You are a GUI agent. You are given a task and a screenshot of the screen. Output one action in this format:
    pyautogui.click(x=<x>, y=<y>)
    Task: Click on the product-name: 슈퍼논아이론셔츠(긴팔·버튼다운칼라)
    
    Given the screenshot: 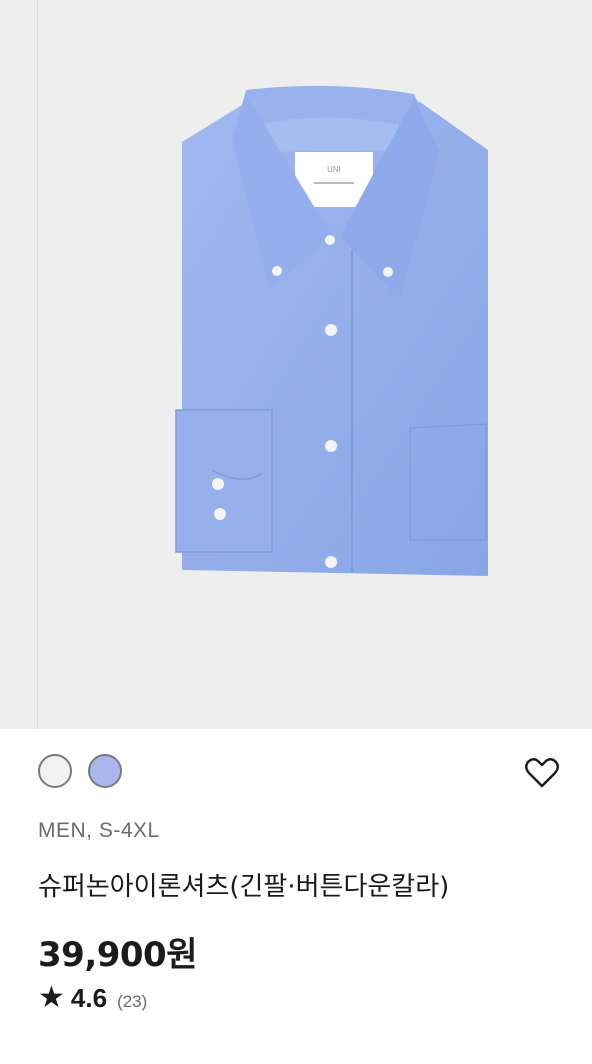 What is the action you would take?
    pyautogui.click(x=243, y=884)
    